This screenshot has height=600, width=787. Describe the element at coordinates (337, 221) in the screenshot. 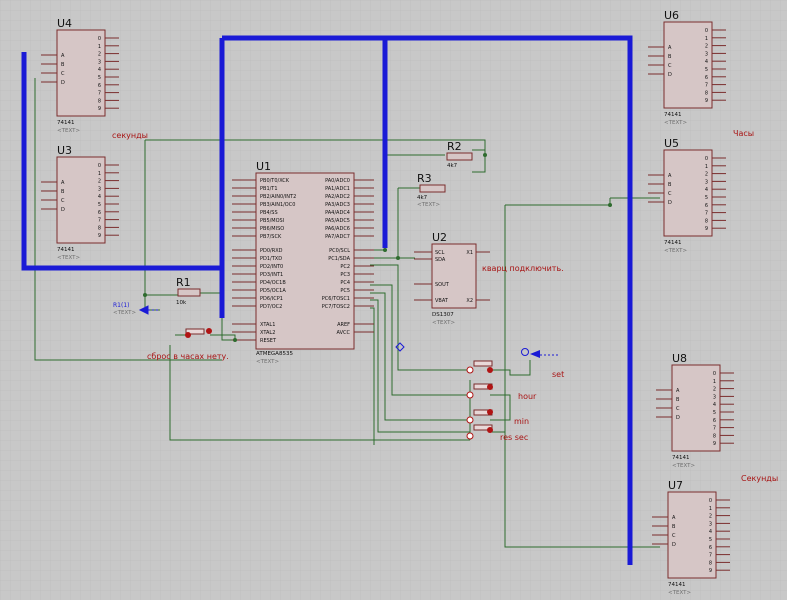

I see `pin-label: PA5/ADC5` at that location.